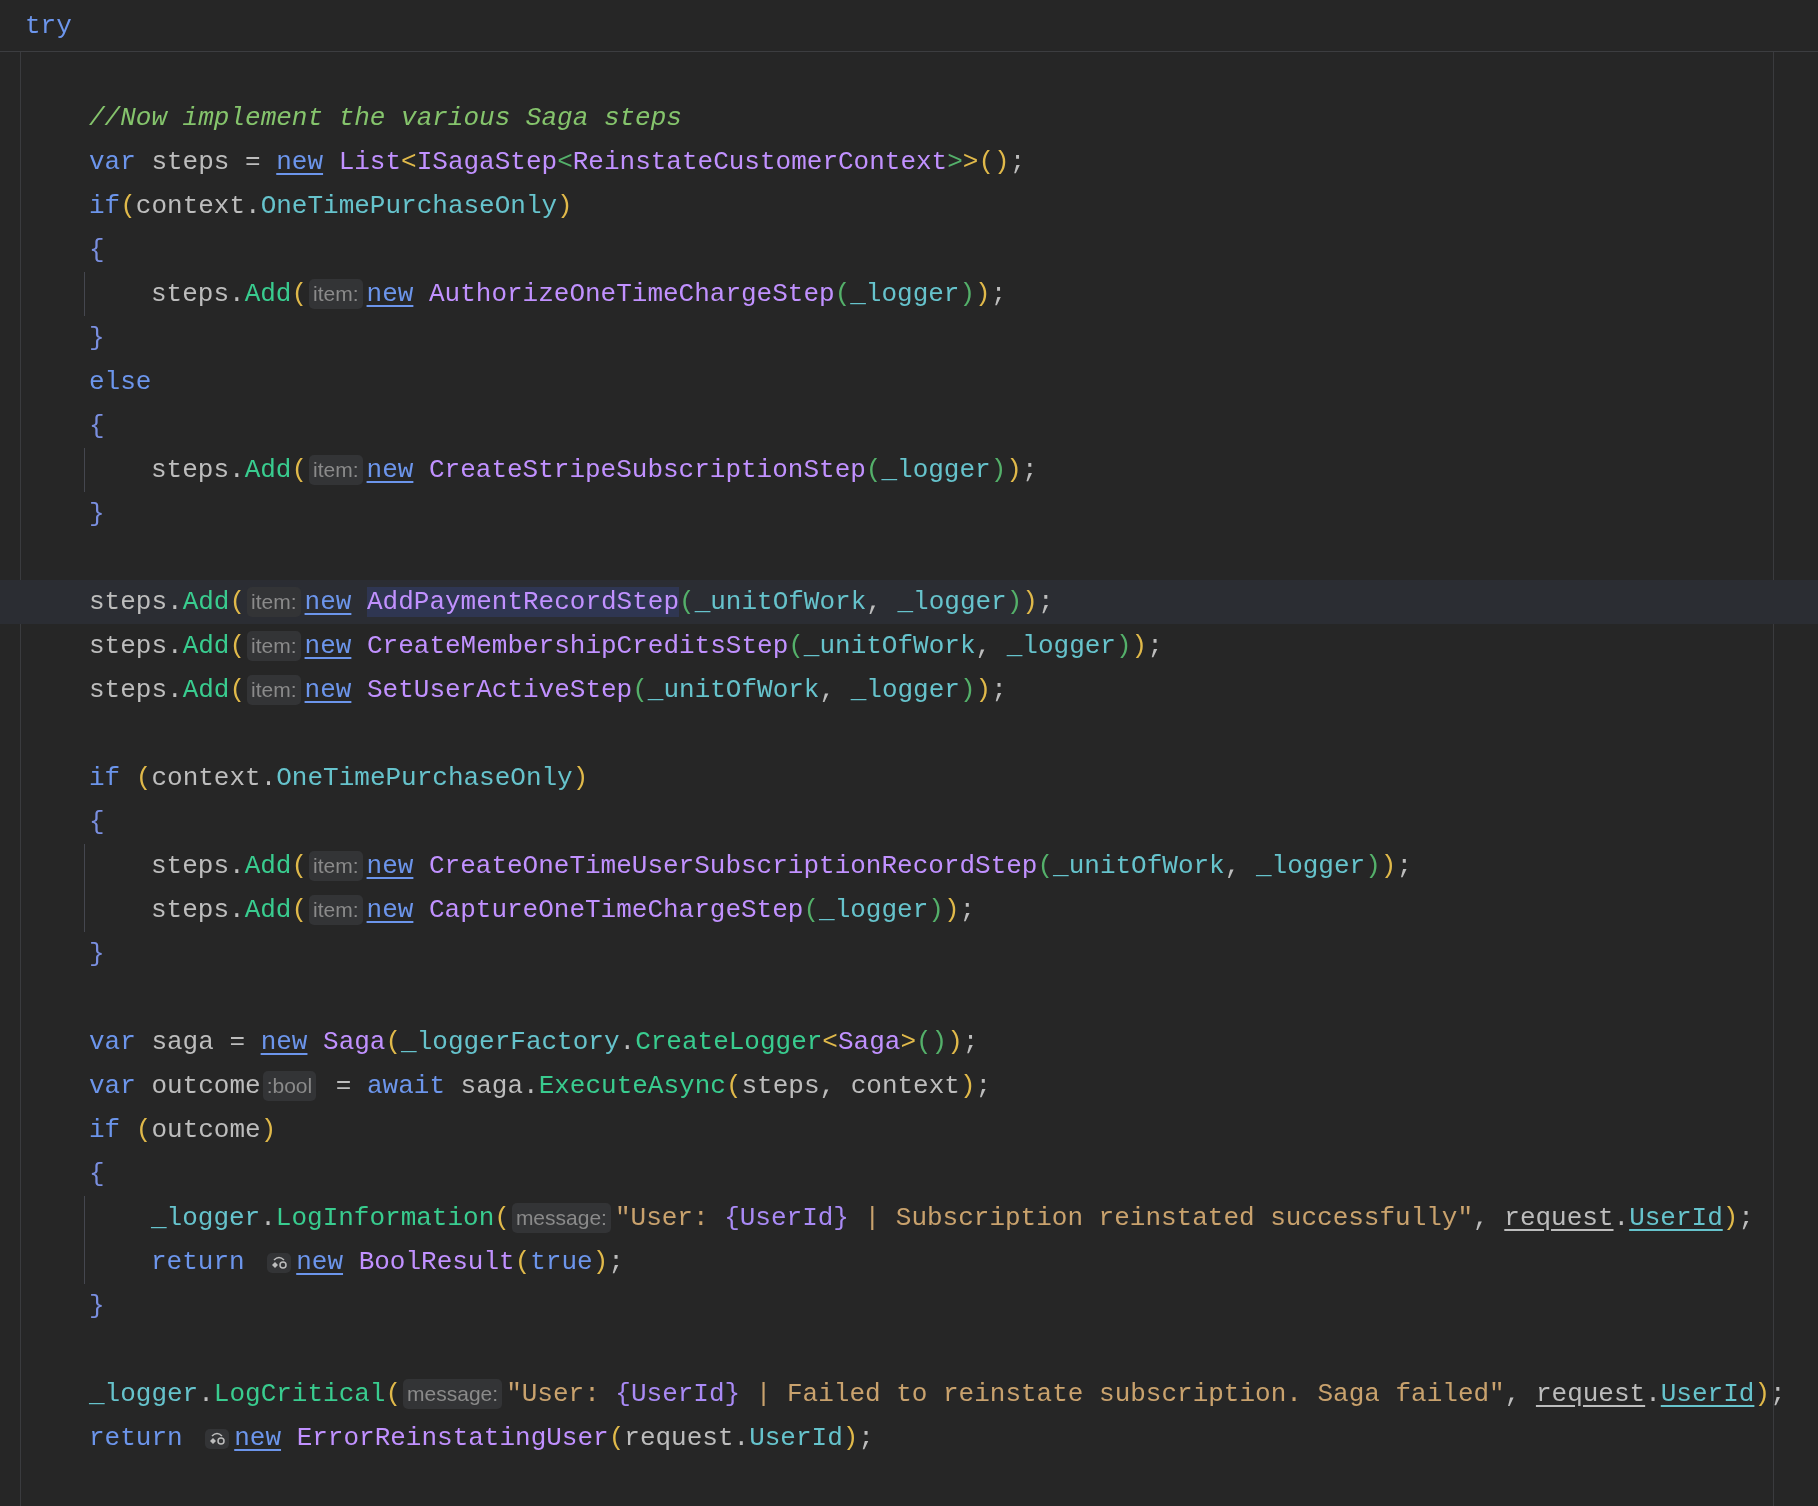  I want to click on code-text: new AddPaymentRecordStep(_unitOfWork, _logger));, so click(679, 602).